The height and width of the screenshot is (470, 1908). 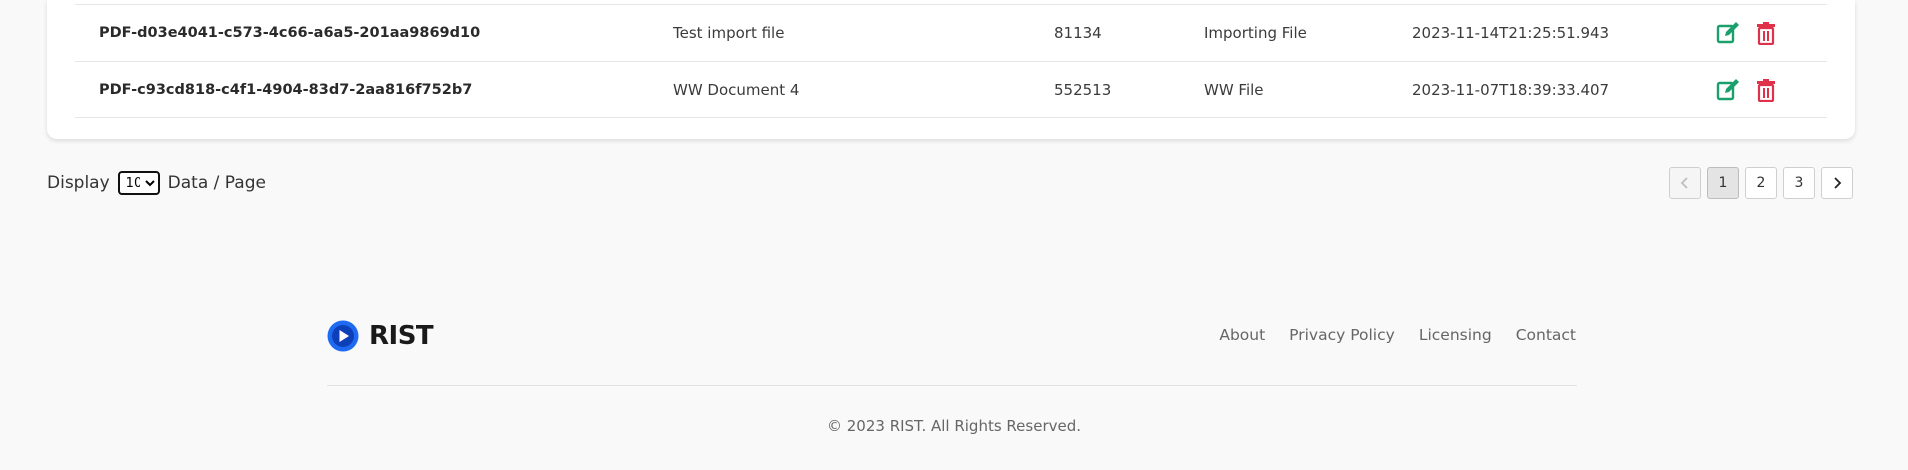 I want to click on footer-divider, so click(x=952, y=385).